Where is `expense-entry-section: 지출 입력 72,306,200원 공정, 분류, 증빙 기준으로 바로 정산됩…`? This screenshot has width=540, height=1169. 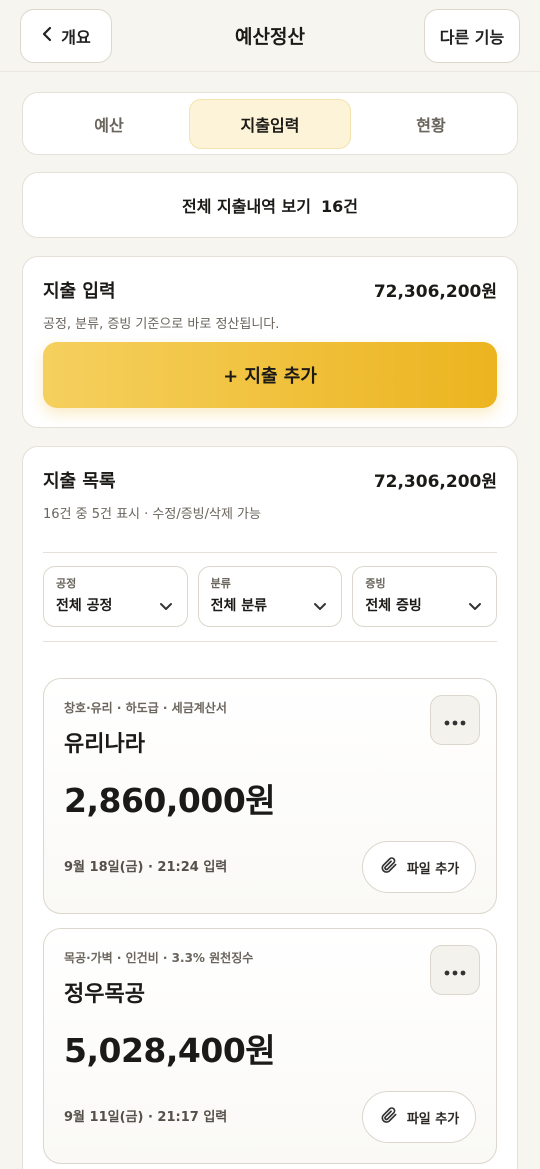 expense-entry-section: 지출 입력 72,306,200원 공정, 분류, 증빙 기준으로 바로 정산됩… is located at coordinates (270, 342).